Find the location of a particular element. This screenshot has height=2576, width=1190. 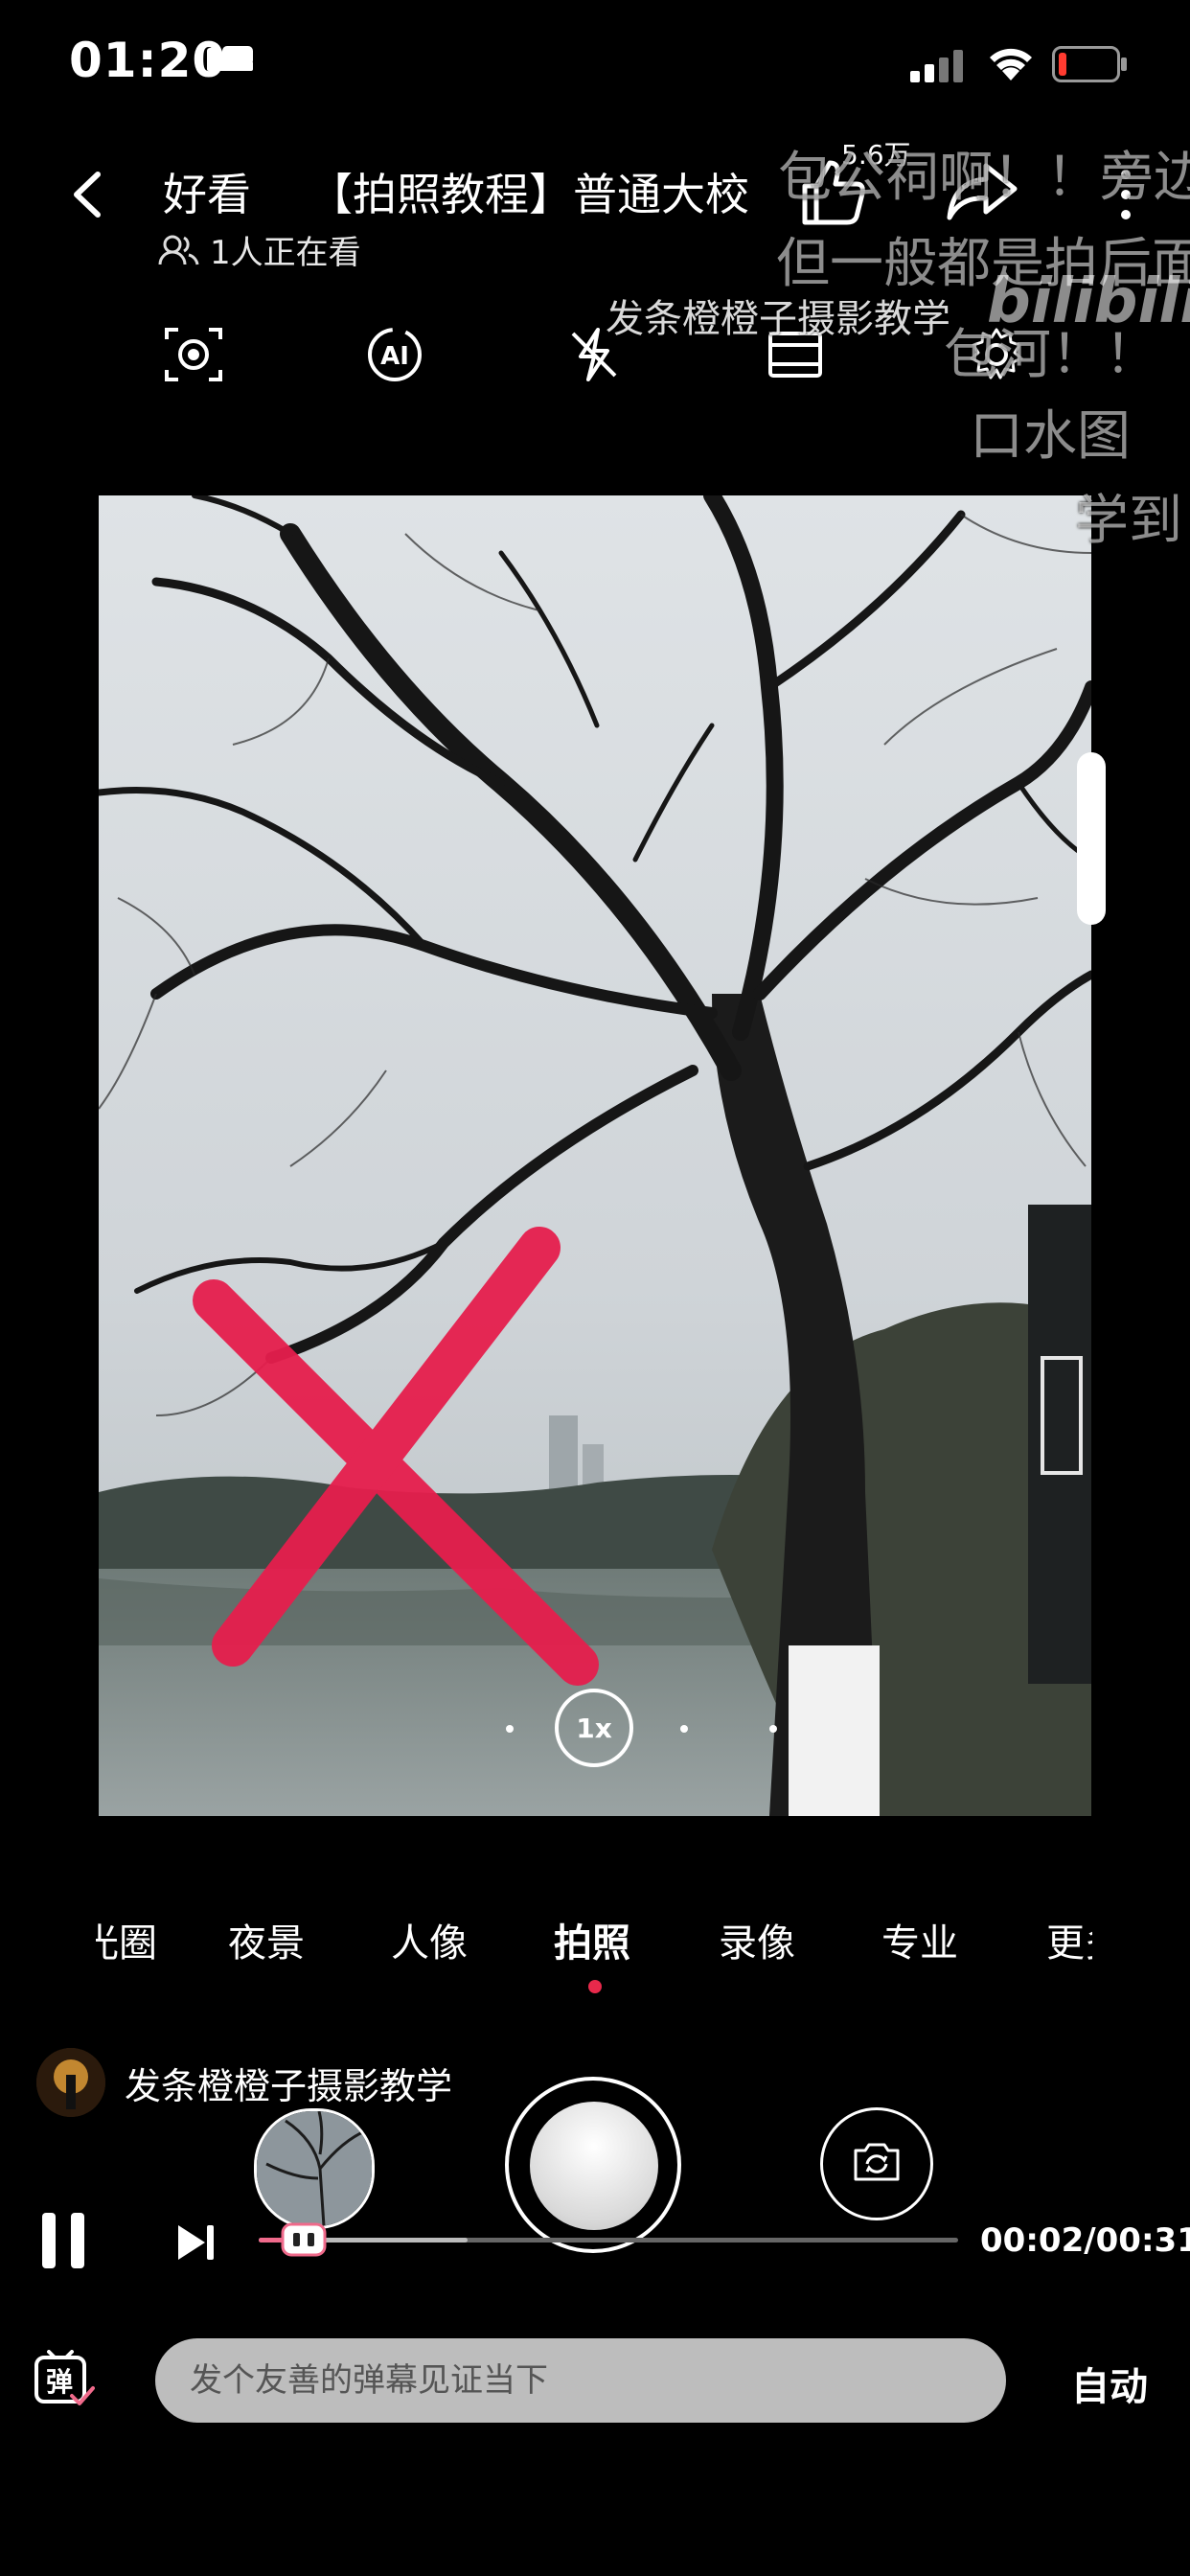

mode-pro: 专业 is located at coordinates (920, 1939).